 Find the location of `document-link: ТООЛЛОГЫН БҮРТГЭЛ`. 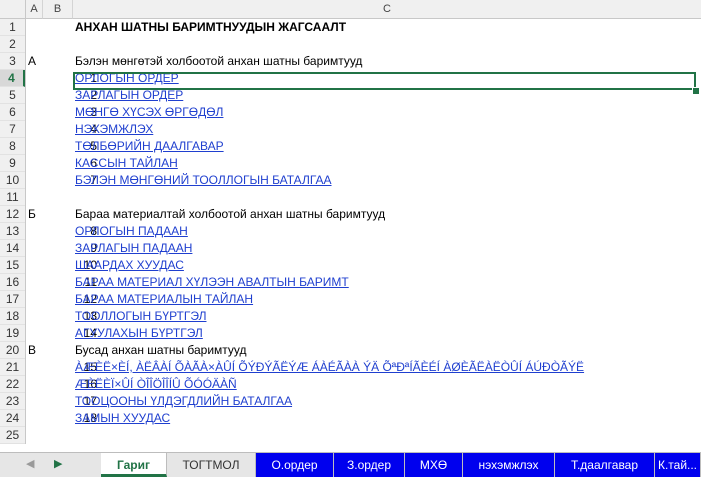

document-link: ТООЛЛОГЫН БҮРТГЭЛ is located at coordinates (140, 316).